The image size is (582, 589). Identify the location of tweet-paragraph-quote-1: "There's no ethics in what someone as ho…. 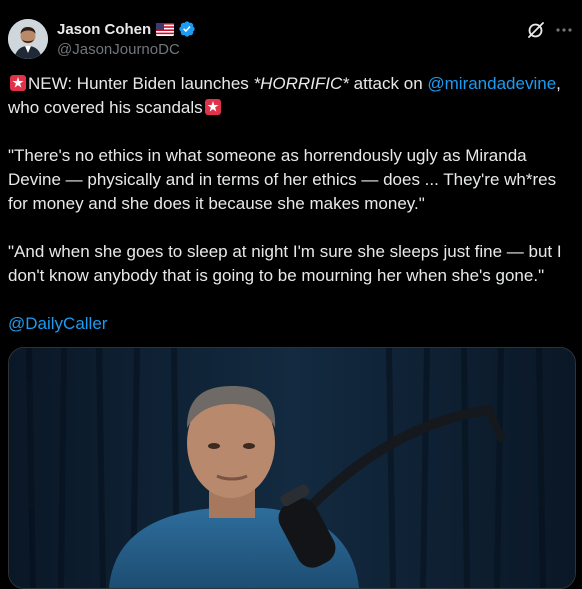
(282, 179).